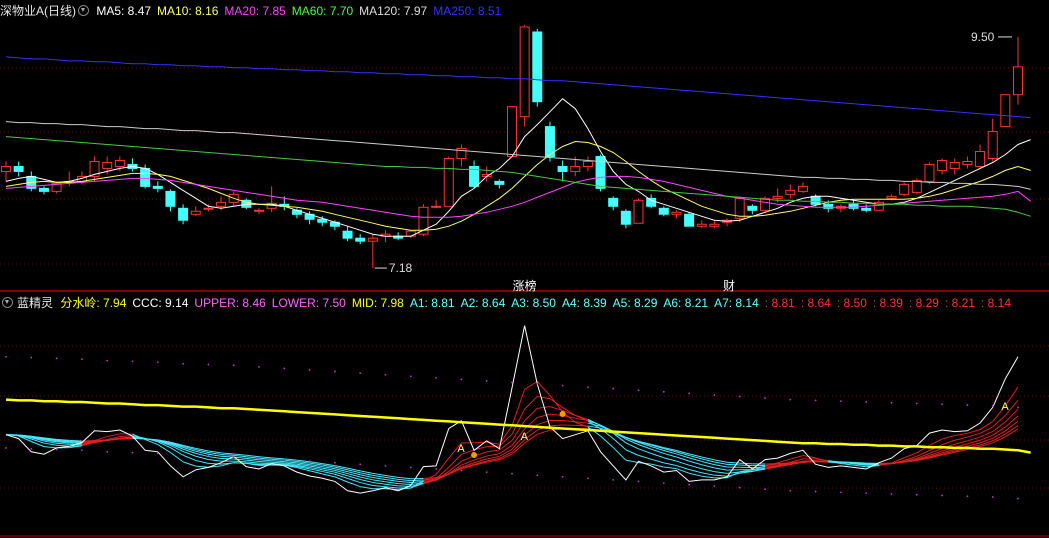 Image resolution: width=1049 pixels, height=538 pixels. I want to click on ind-15: : 8.39, so click(887, 303).